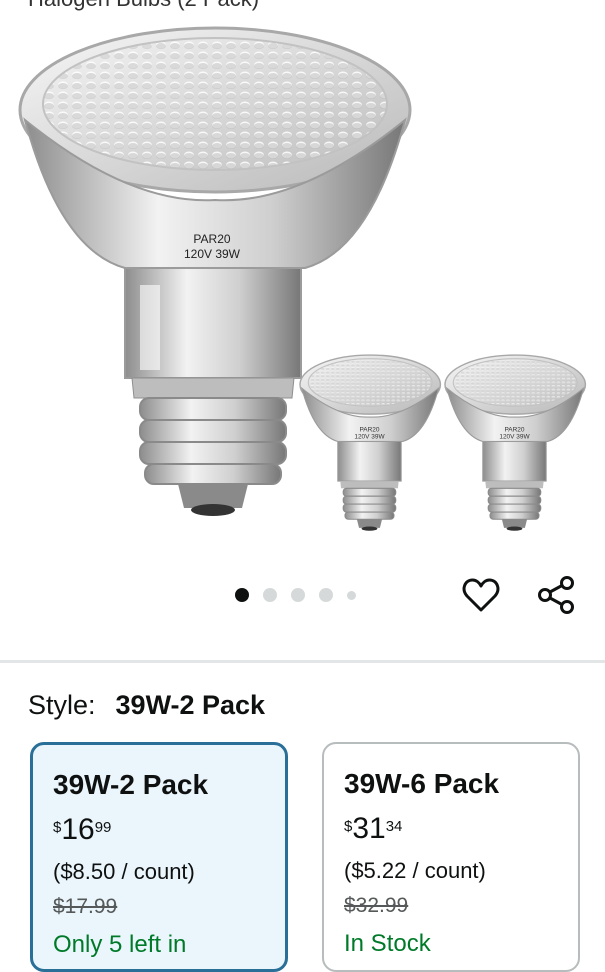 The height and width of the screenshot is (972, 605). Describe the element at coordinates (212, 254) in the screenshot. I see `main-bulb-label-line2: 120V 39W` at that location.